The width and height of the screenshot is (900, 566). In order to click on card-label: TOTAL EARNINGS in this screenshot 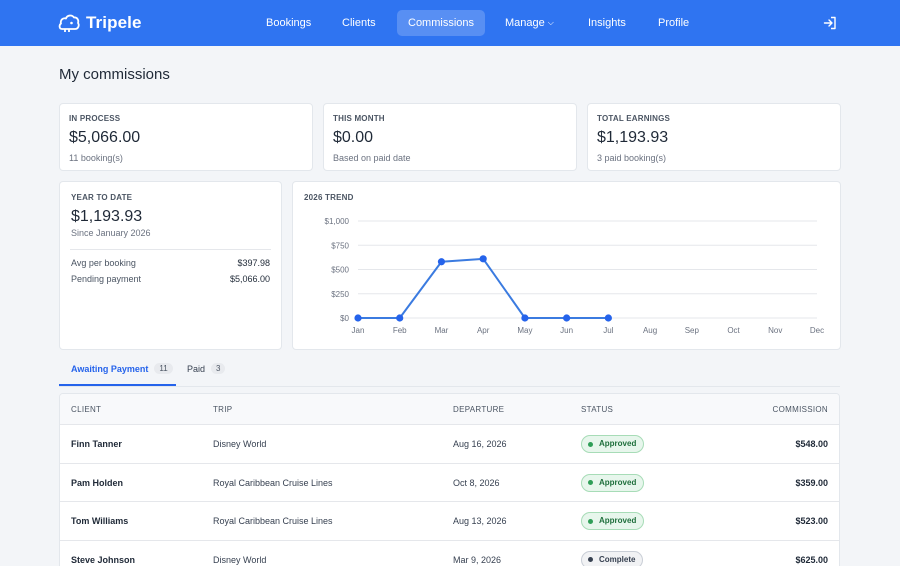, I will do `click(634, 118)`.